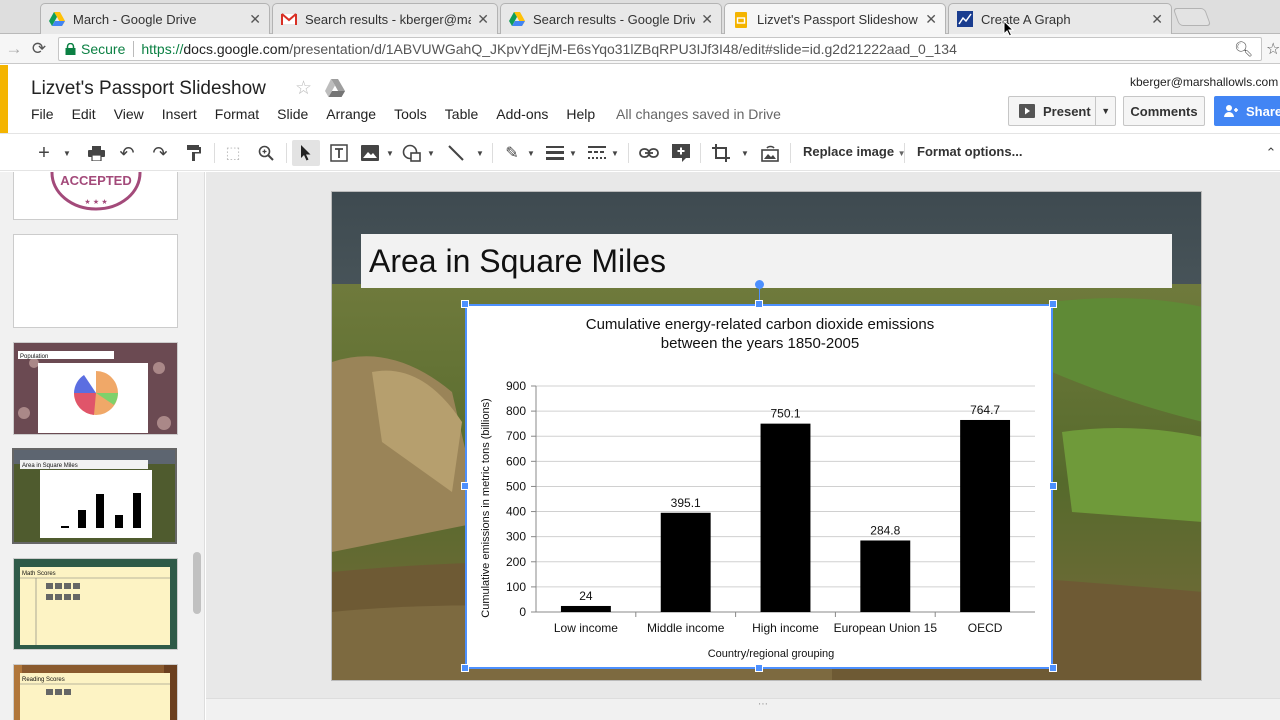 Image resolution: width=1280 pixels, height=720 pixels. What do you see at coordinates (160, 153) in the screenshot?
I see `redo-icon: ↷` at bounding box center [160, 153].